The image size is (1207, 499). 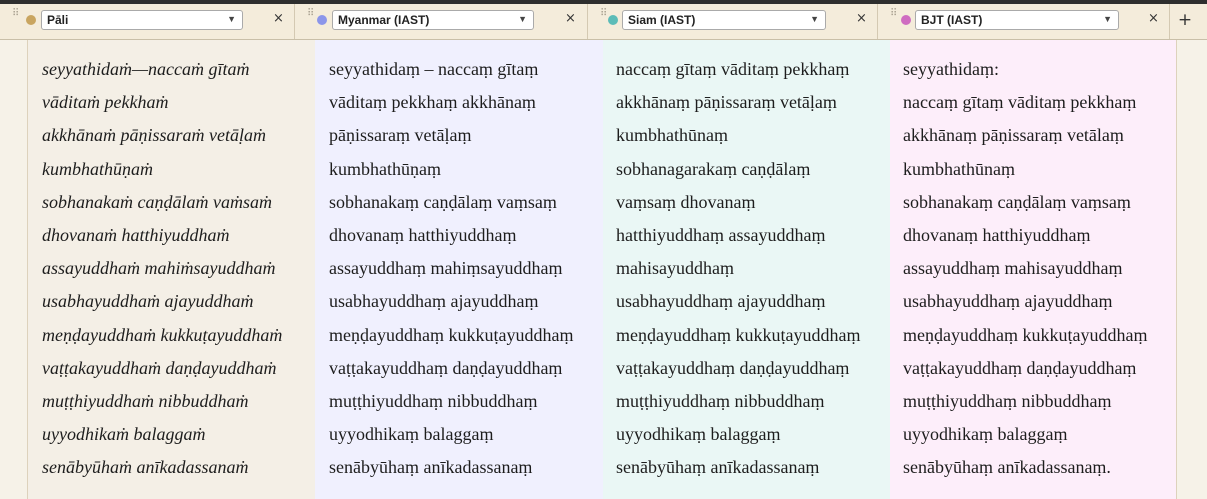 I want to click on text-line: hatthiyuddhaṃ assayuddhaṃ, so click(x=721, y=234).